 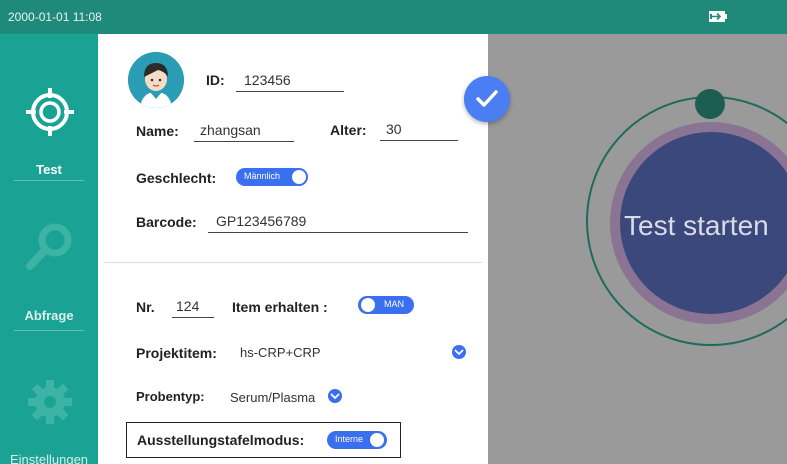 I want to click on name-field: zhangsan, so click(x=230, y=130).